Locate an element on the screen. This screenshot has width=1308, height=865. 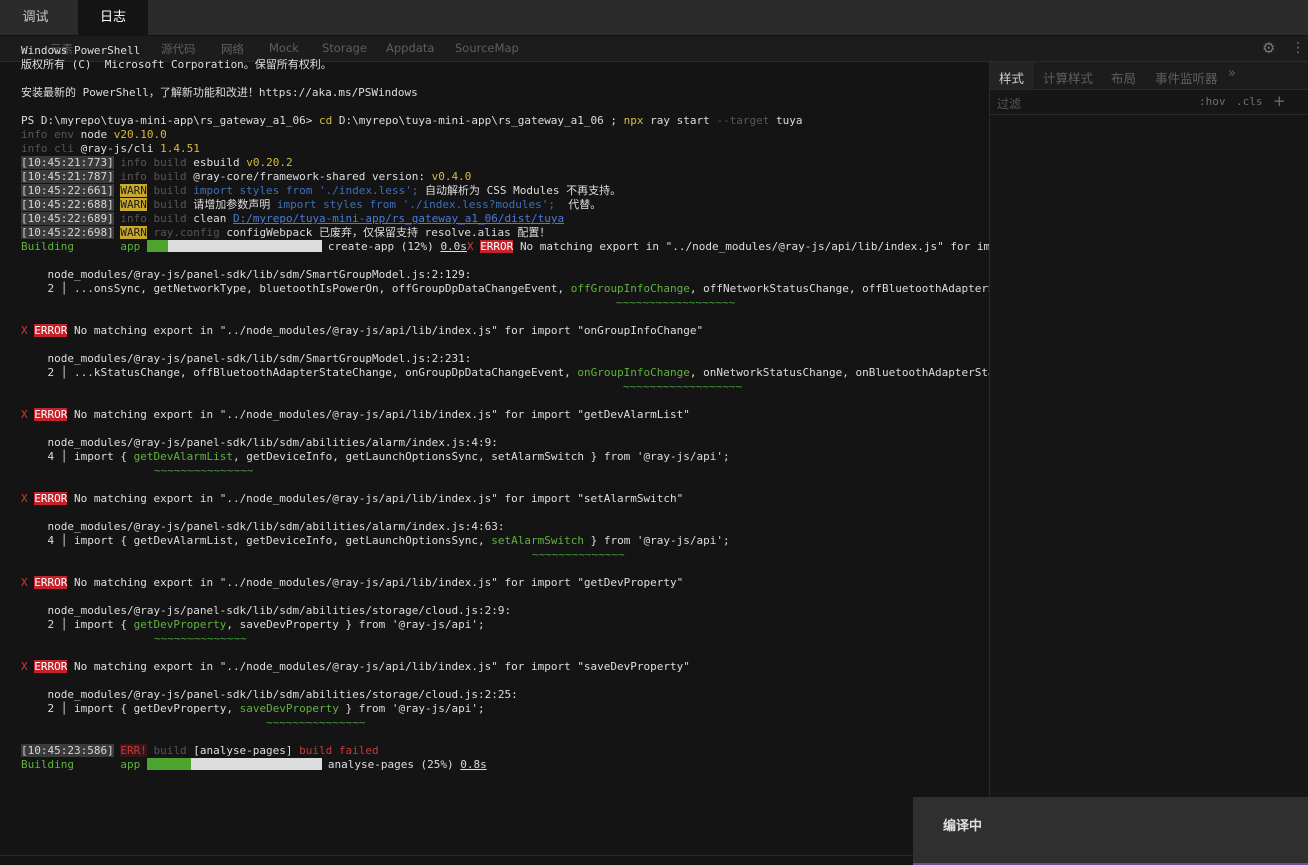
tab-event-listeners: 事件监听器 is located at coordinates (1186, 77).